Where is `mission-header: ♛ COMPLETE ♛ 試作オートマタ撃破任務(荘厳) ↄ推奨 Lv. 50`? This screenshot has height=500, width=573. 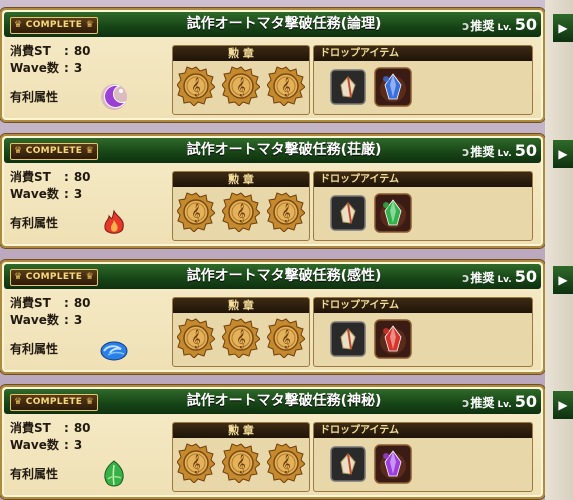
mission-header: ♛ COMPLETE ♛ 試作オートマタ撃破任務(荘厳) ↄ推奨 Lv. 50 is located at coordinates (272, 150).